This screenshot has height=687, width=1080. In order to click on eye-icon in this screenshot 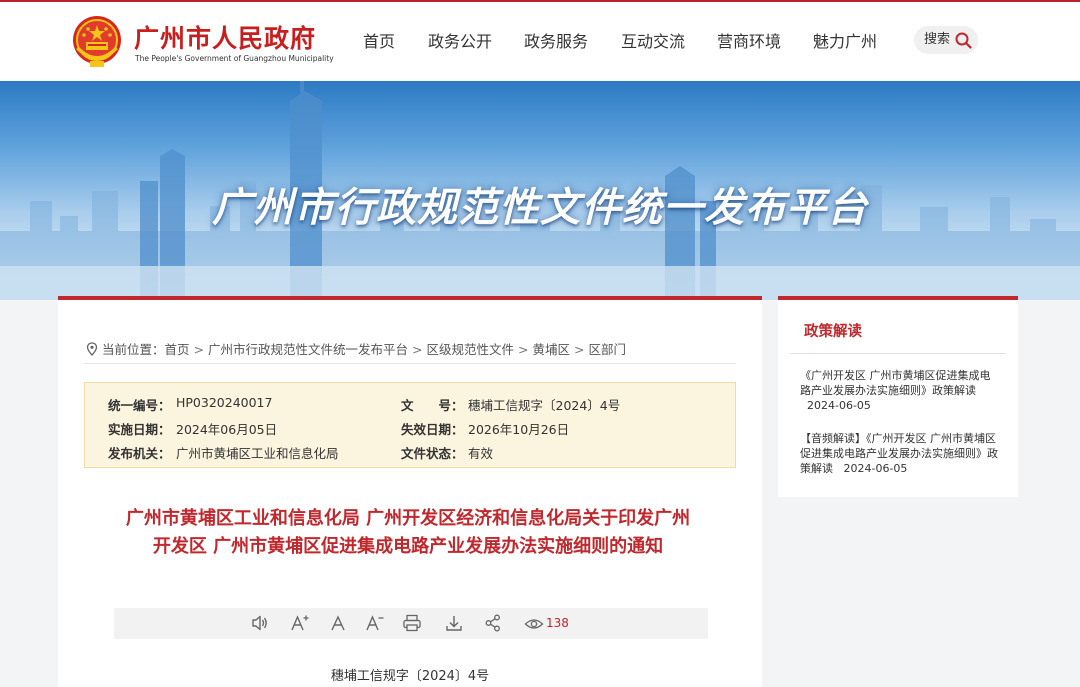, I will do `click(534, 624)`.